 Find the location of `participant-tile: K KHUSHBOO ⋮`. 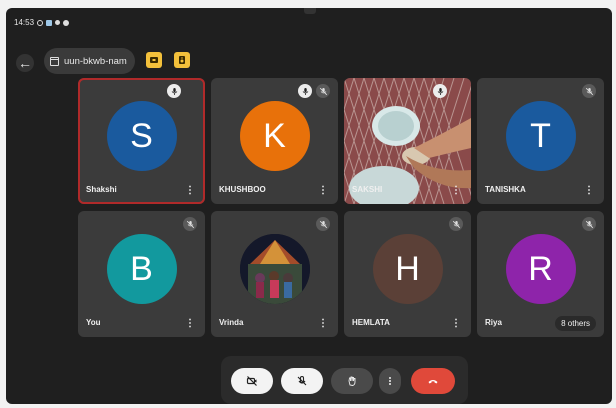

participant-tile: K KHUSHBOO ⋮ is located at coordinates (274, 141).